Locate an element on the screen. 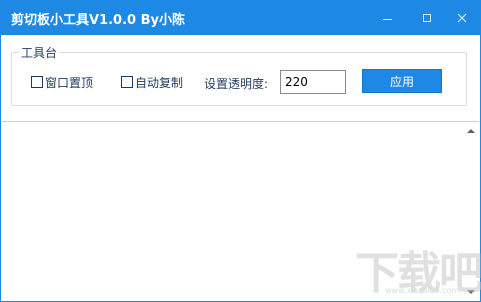  maximize-icon is located at coordinates (427, 18).